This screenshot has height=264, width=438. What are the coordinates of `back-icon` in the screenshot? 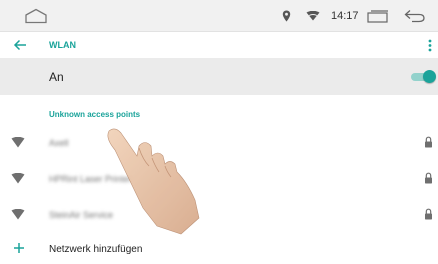 It's located at (415, 16).